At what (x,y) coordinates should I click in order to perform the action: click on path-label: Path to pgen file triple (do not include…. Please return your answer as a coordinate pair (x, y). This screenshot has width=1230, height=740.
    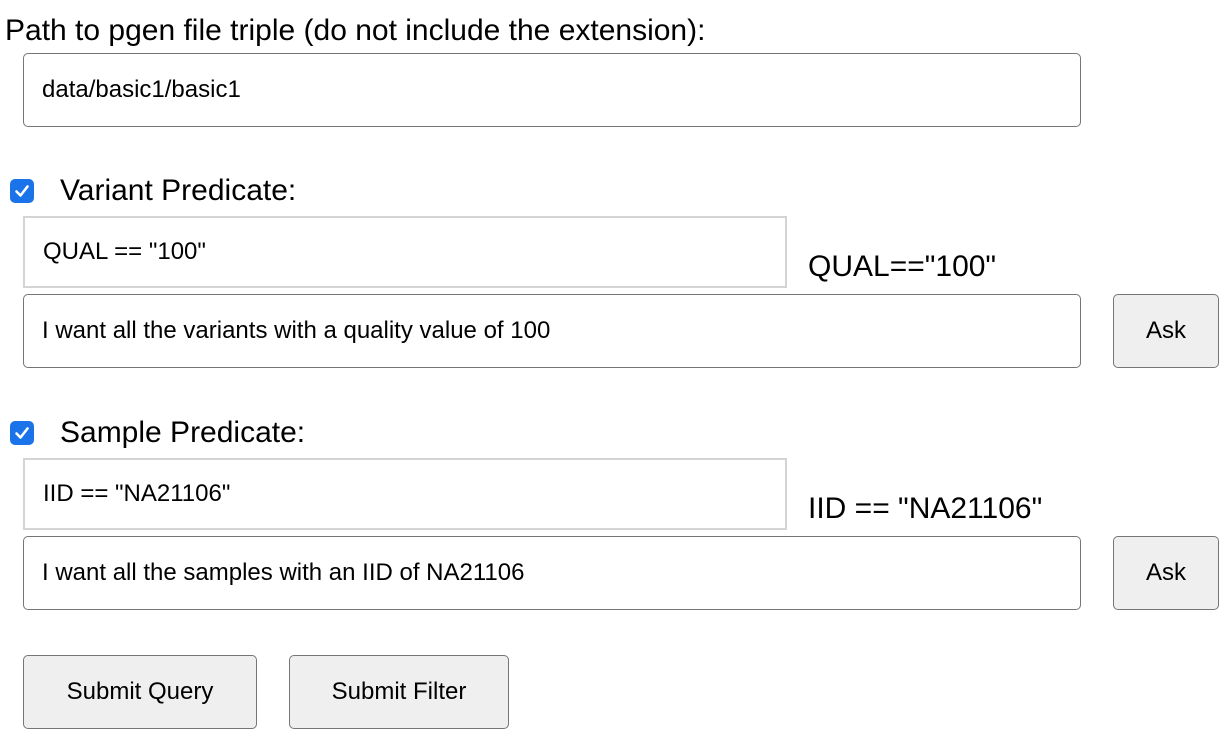
    Looking at the image, I should click on (355, 30).